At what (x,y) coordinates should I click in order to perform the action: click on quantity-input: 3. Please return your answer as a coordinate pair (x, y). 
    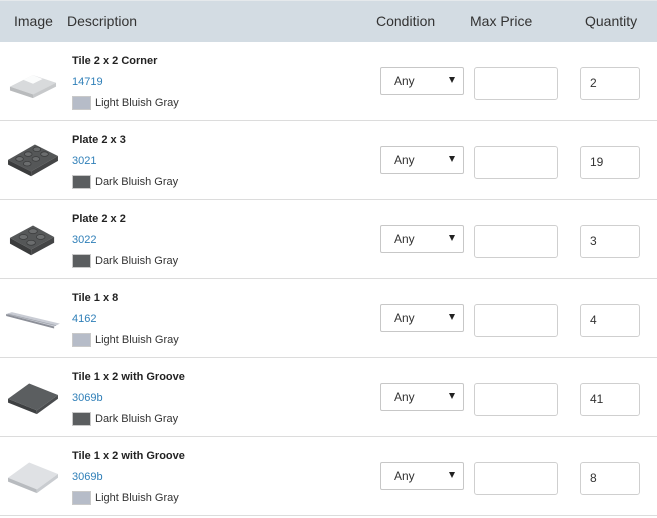
    Looking at the image, I should click on (610, 241).